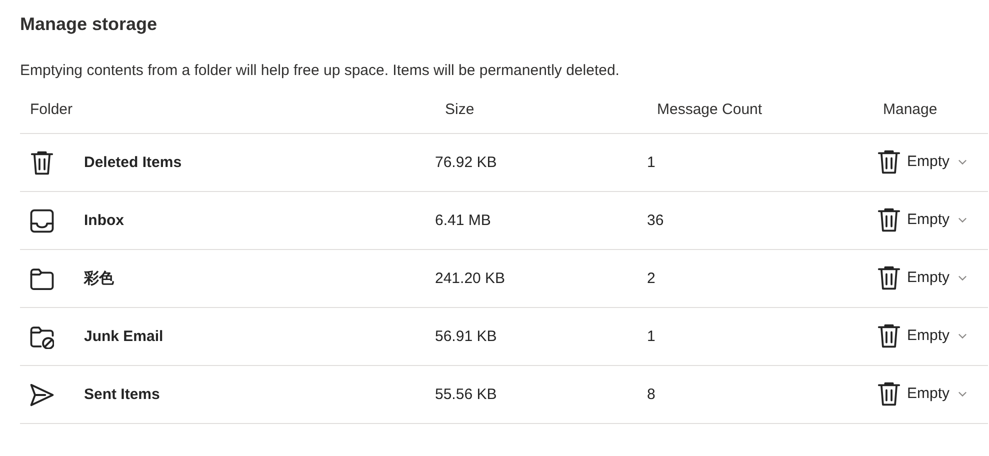  I want to click on size-cell-text: 6.41 MB, so click(463, 220).